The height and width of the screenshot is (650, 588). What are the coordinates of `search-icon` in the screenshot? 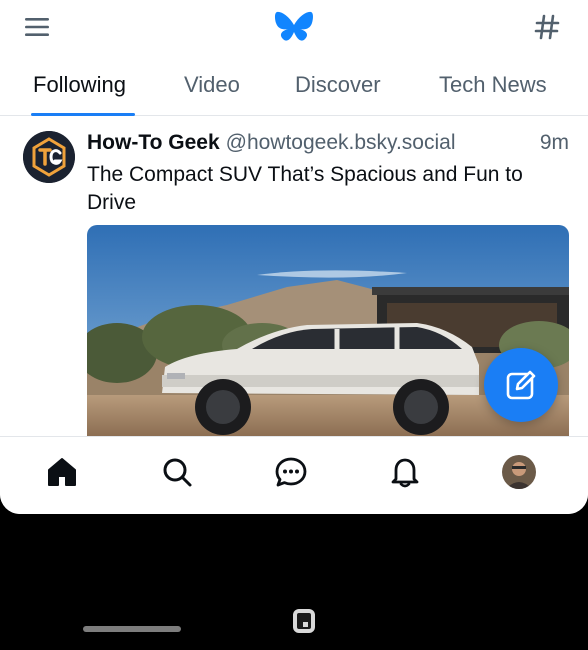 It's located at (177, 472).